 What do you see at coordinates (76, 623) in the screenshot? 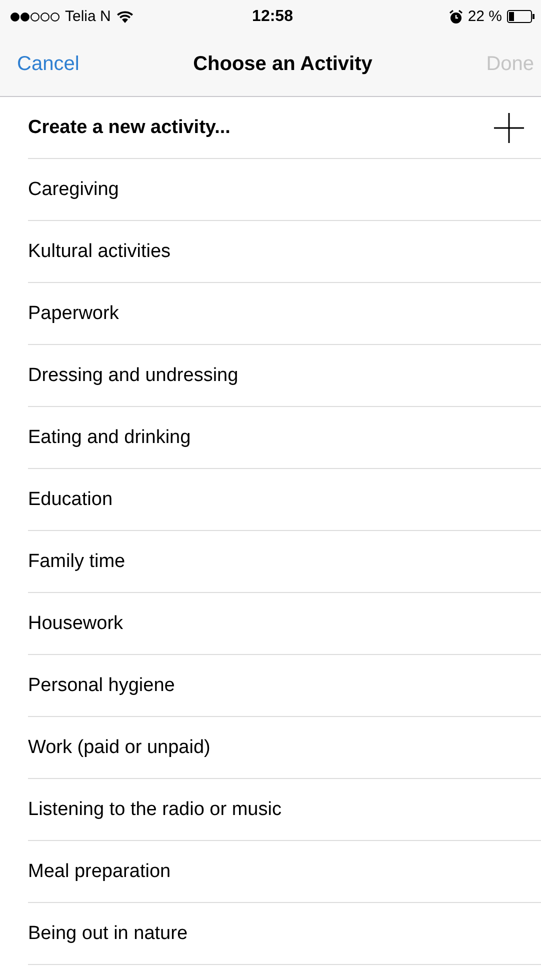
I see `activity-item: Housework` at bounding box center [76, 623].